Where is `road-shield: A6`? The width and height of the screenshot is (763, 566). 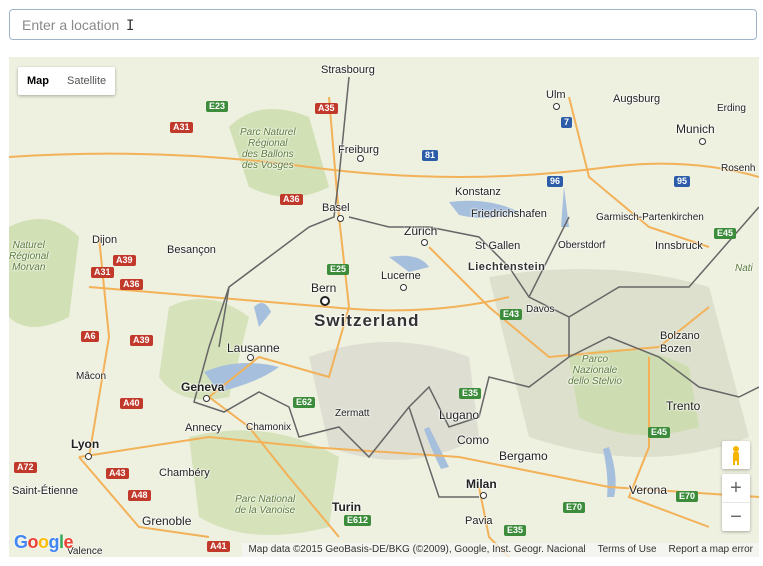 road-shield: A6 is located at coordinates (90, 336).